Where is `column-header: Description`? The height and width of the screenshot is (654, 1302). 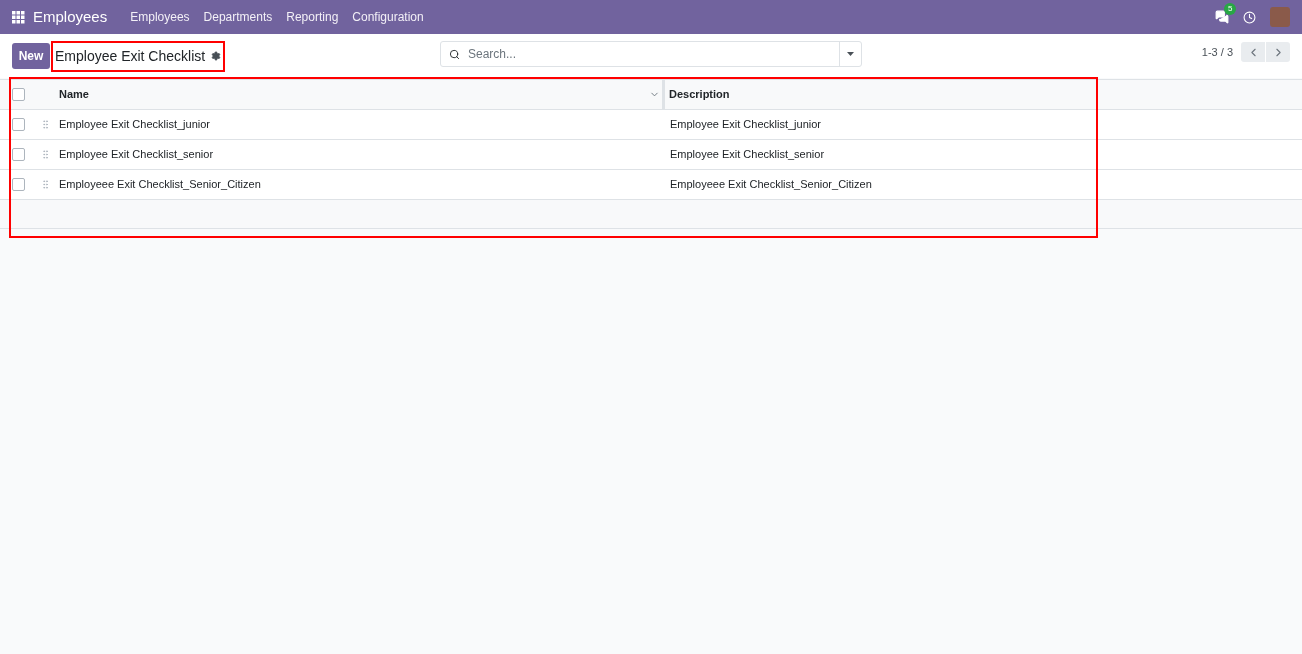
column-header: Description is located at coordinates (697, 94).